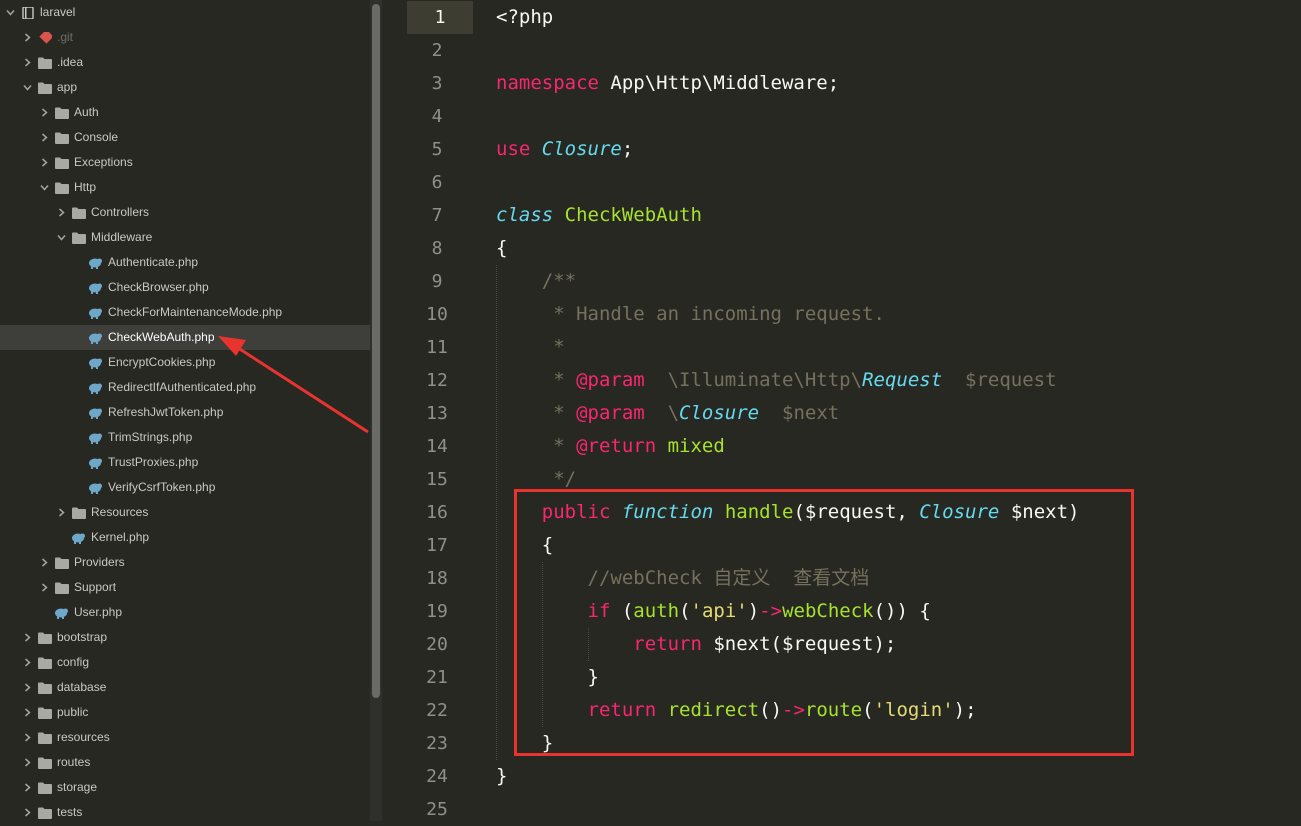 This screenshot has height=826, width=1301. I want to click on tree-item-label: Authenticate.php, so click(153, 262).